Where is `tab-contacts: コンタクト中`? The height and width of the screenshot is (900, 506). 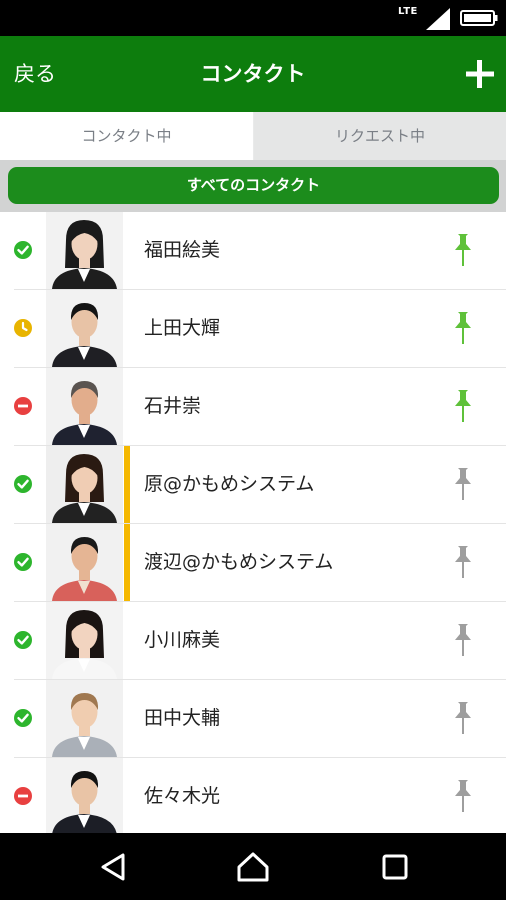
tab-contacts: コンタクト中 is located at coordinates (126, 136).